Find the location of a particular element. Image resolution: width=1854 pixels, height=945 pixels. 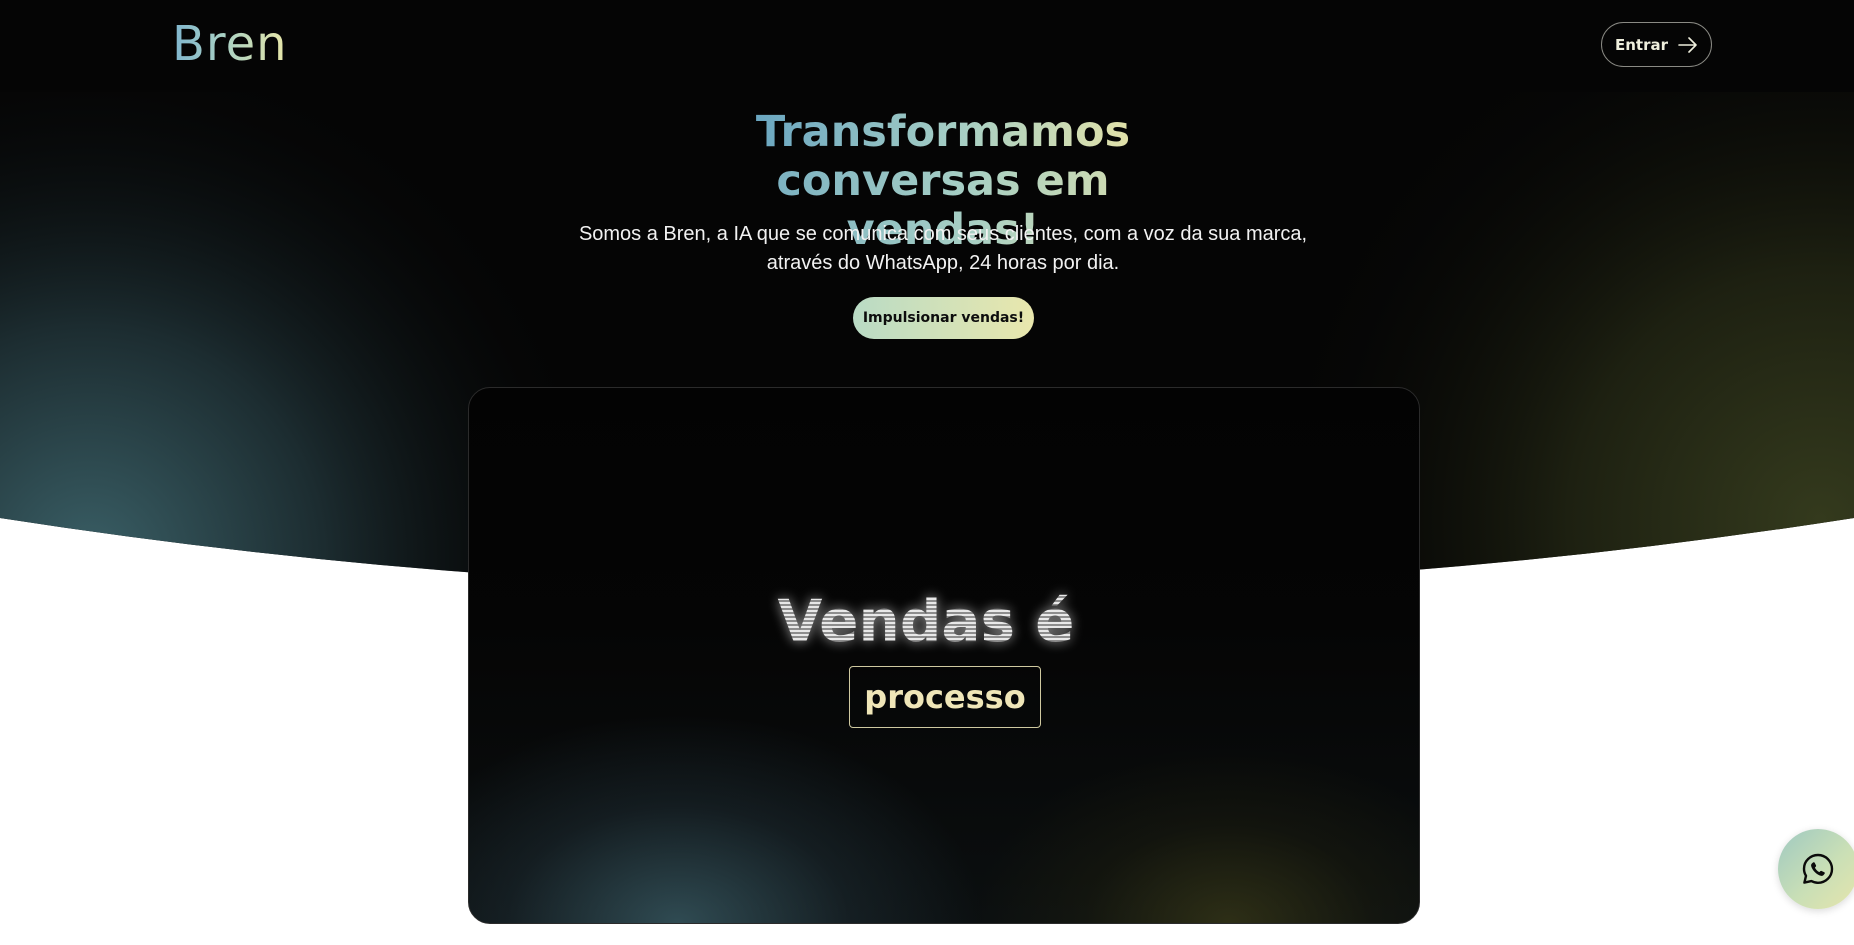

hero-title-line-1: Transformamos is located at coordinates (943, 132).